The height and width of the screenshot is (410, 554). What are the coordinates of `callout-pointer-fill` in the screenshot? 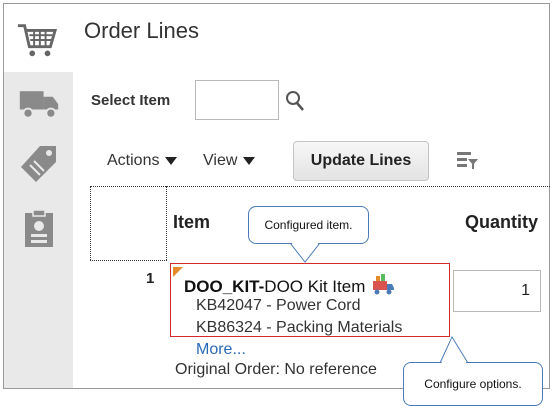 It's located at (379, 303).